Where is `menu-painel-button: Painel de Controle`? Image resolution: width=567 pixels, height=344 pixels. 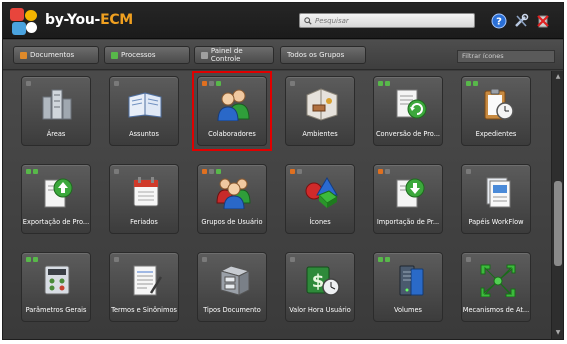 menu-painel-button: Painel de Controle is located at coordinates (234, 55).